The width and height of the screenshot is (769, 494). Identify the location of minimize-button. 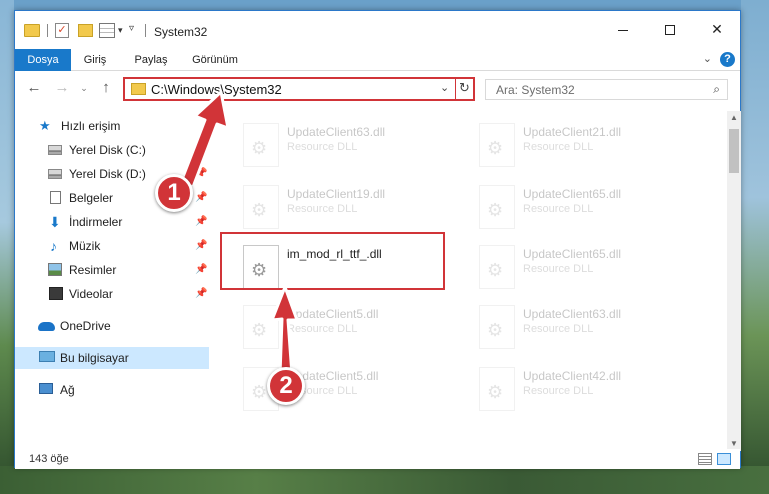
(623, 29).